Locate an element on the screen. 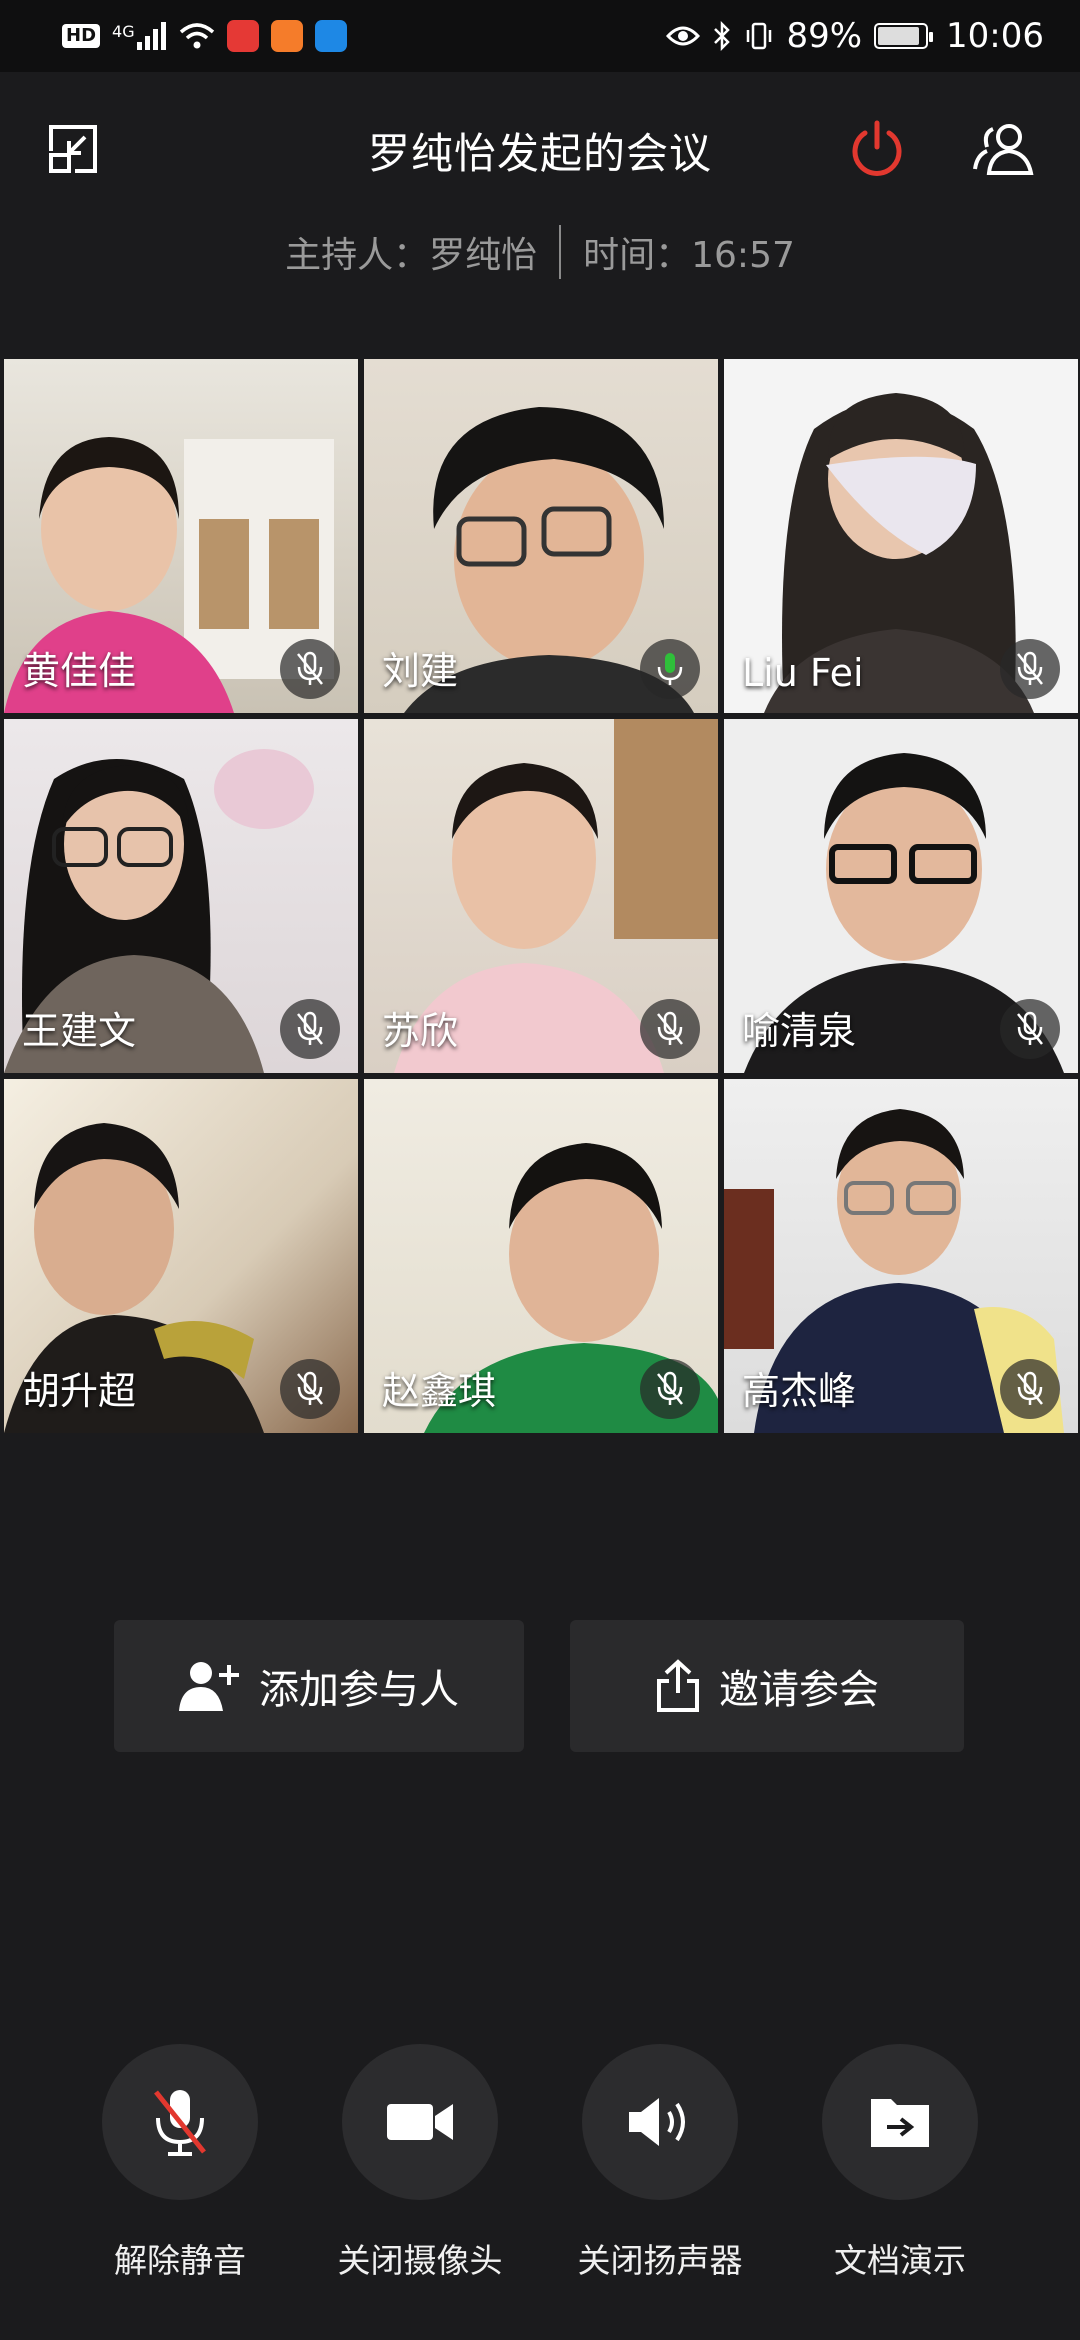 This screenshot has height=2340, width=1080. meeting-title: 罗纯怡发起的会议 is located at coordinates (539, 153).